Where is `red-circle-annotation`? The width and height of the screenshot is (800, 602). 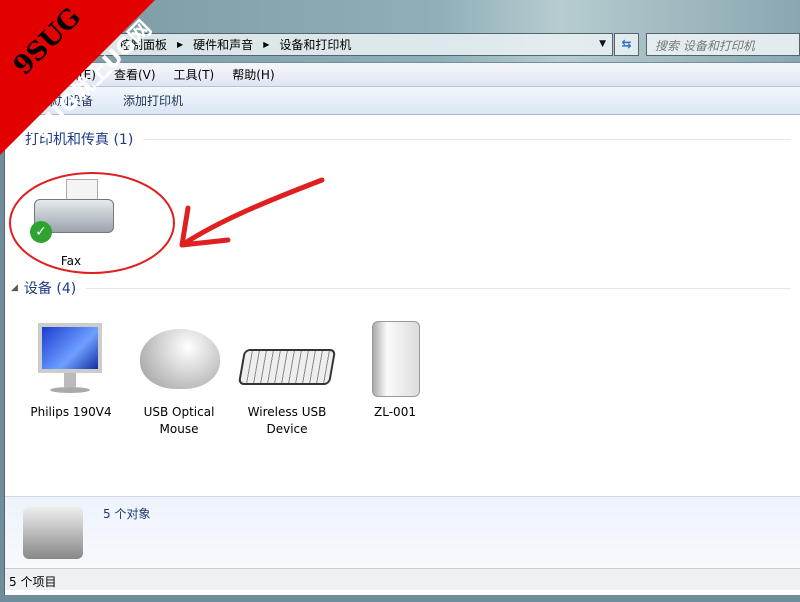 red-circle-annotation is located at coordinates (92, 223).